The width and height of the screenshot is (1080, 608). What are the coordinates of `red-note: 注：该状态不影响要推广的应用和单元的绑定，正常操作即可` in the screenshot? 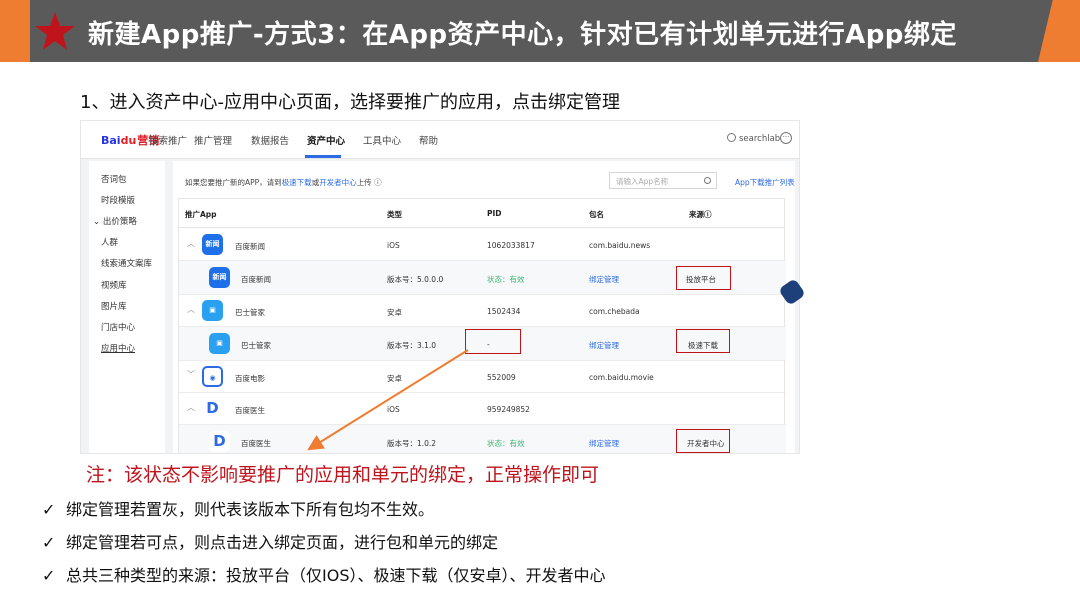 It's located at (343, 475).